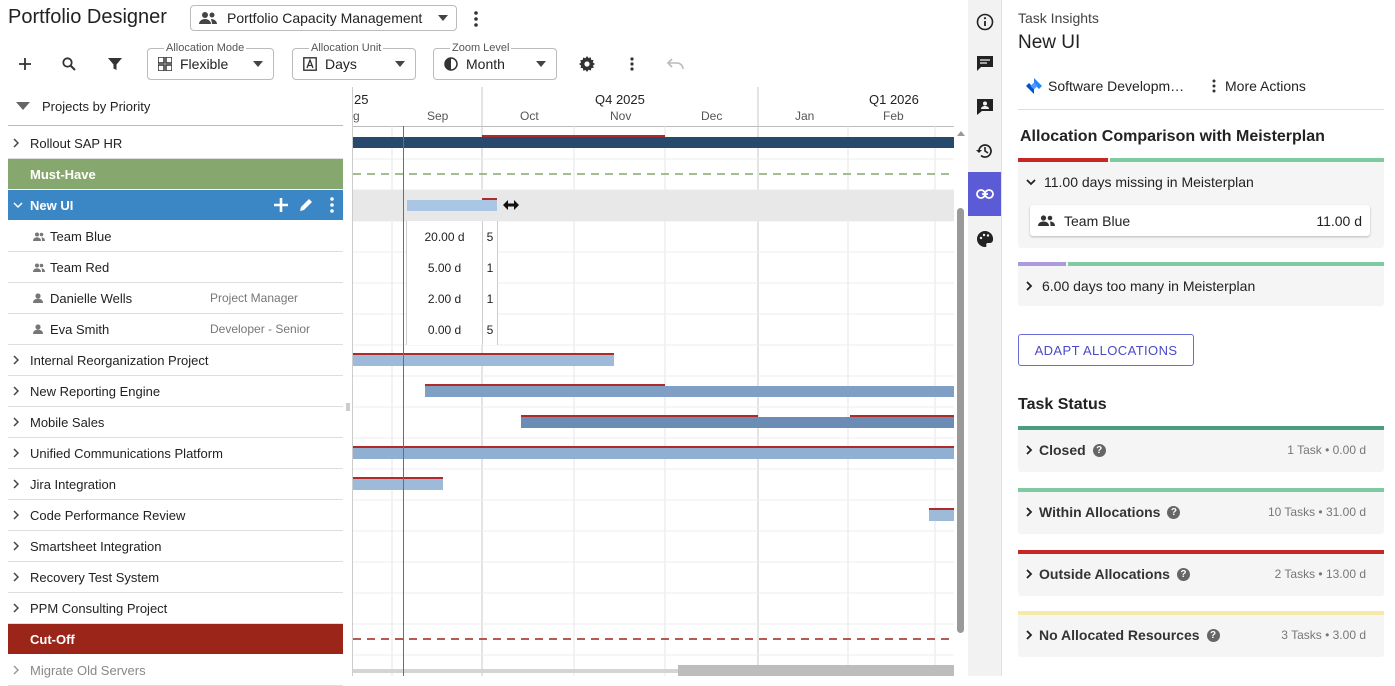  I want to click on tree-row-jira-integration: Jira Integration, so click(175, 484).